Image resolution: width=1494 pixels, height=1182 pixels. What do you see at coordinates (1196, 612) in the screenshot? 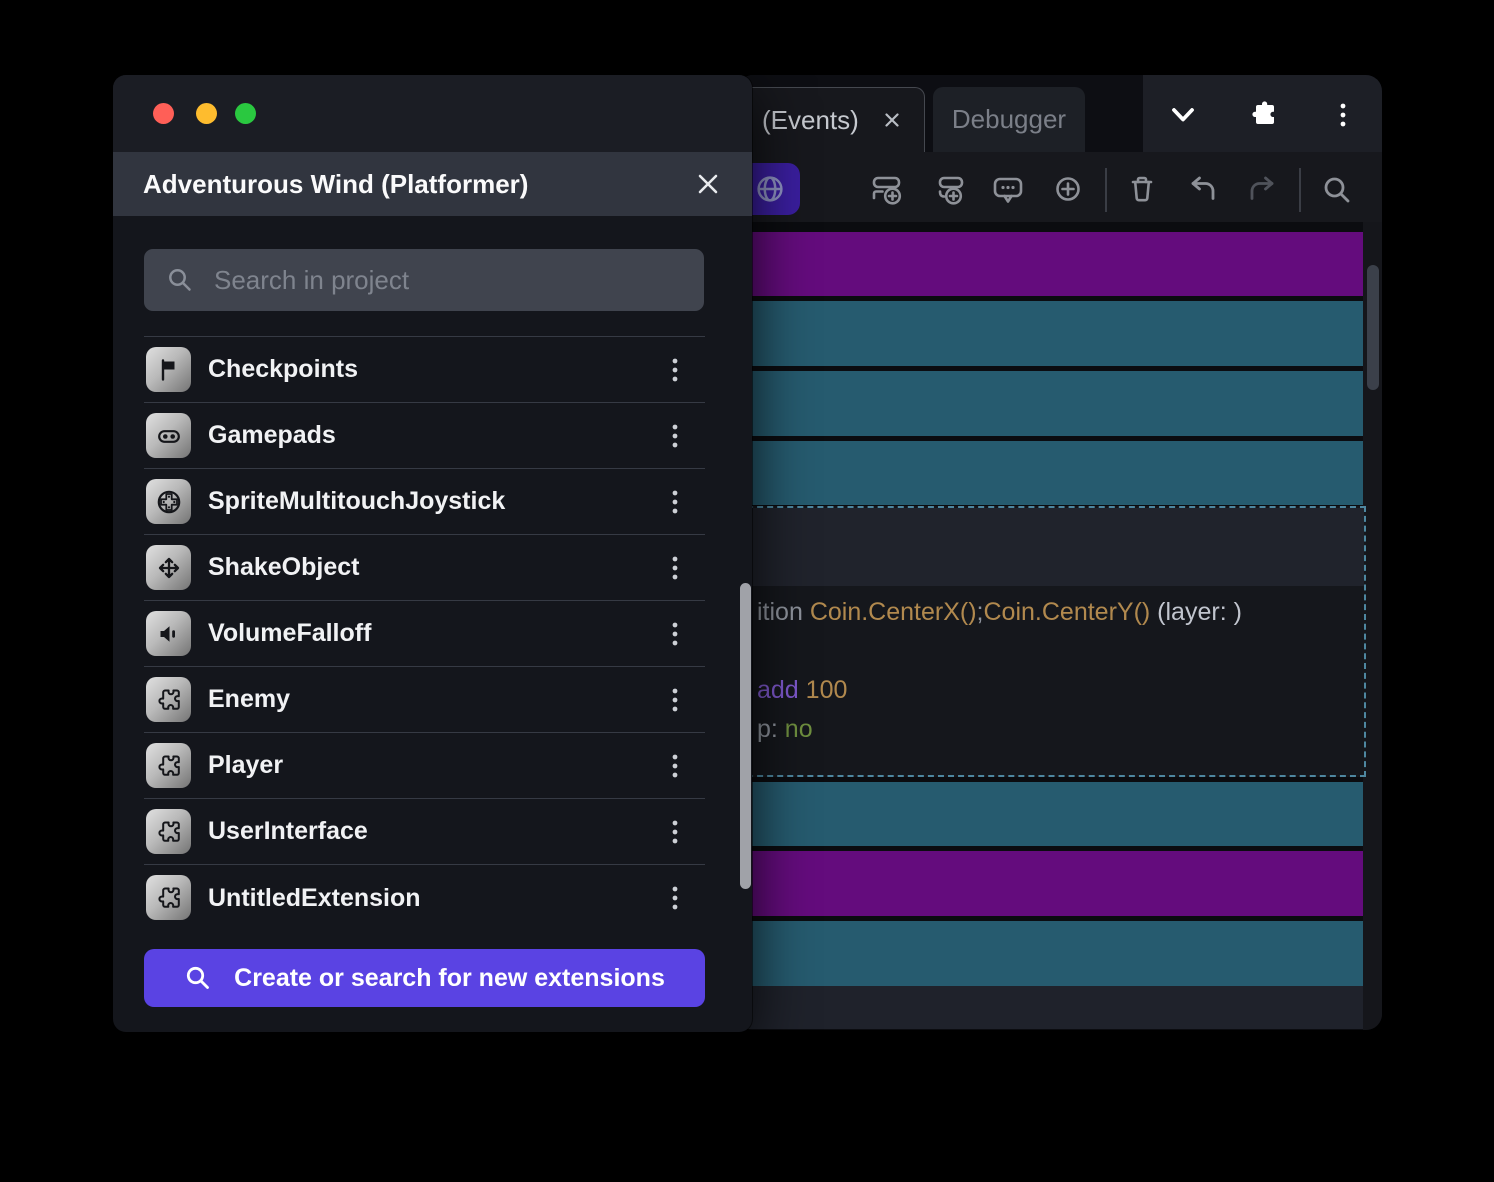
I see `code-token: (layer: )` at bounding box center [1196, 612].